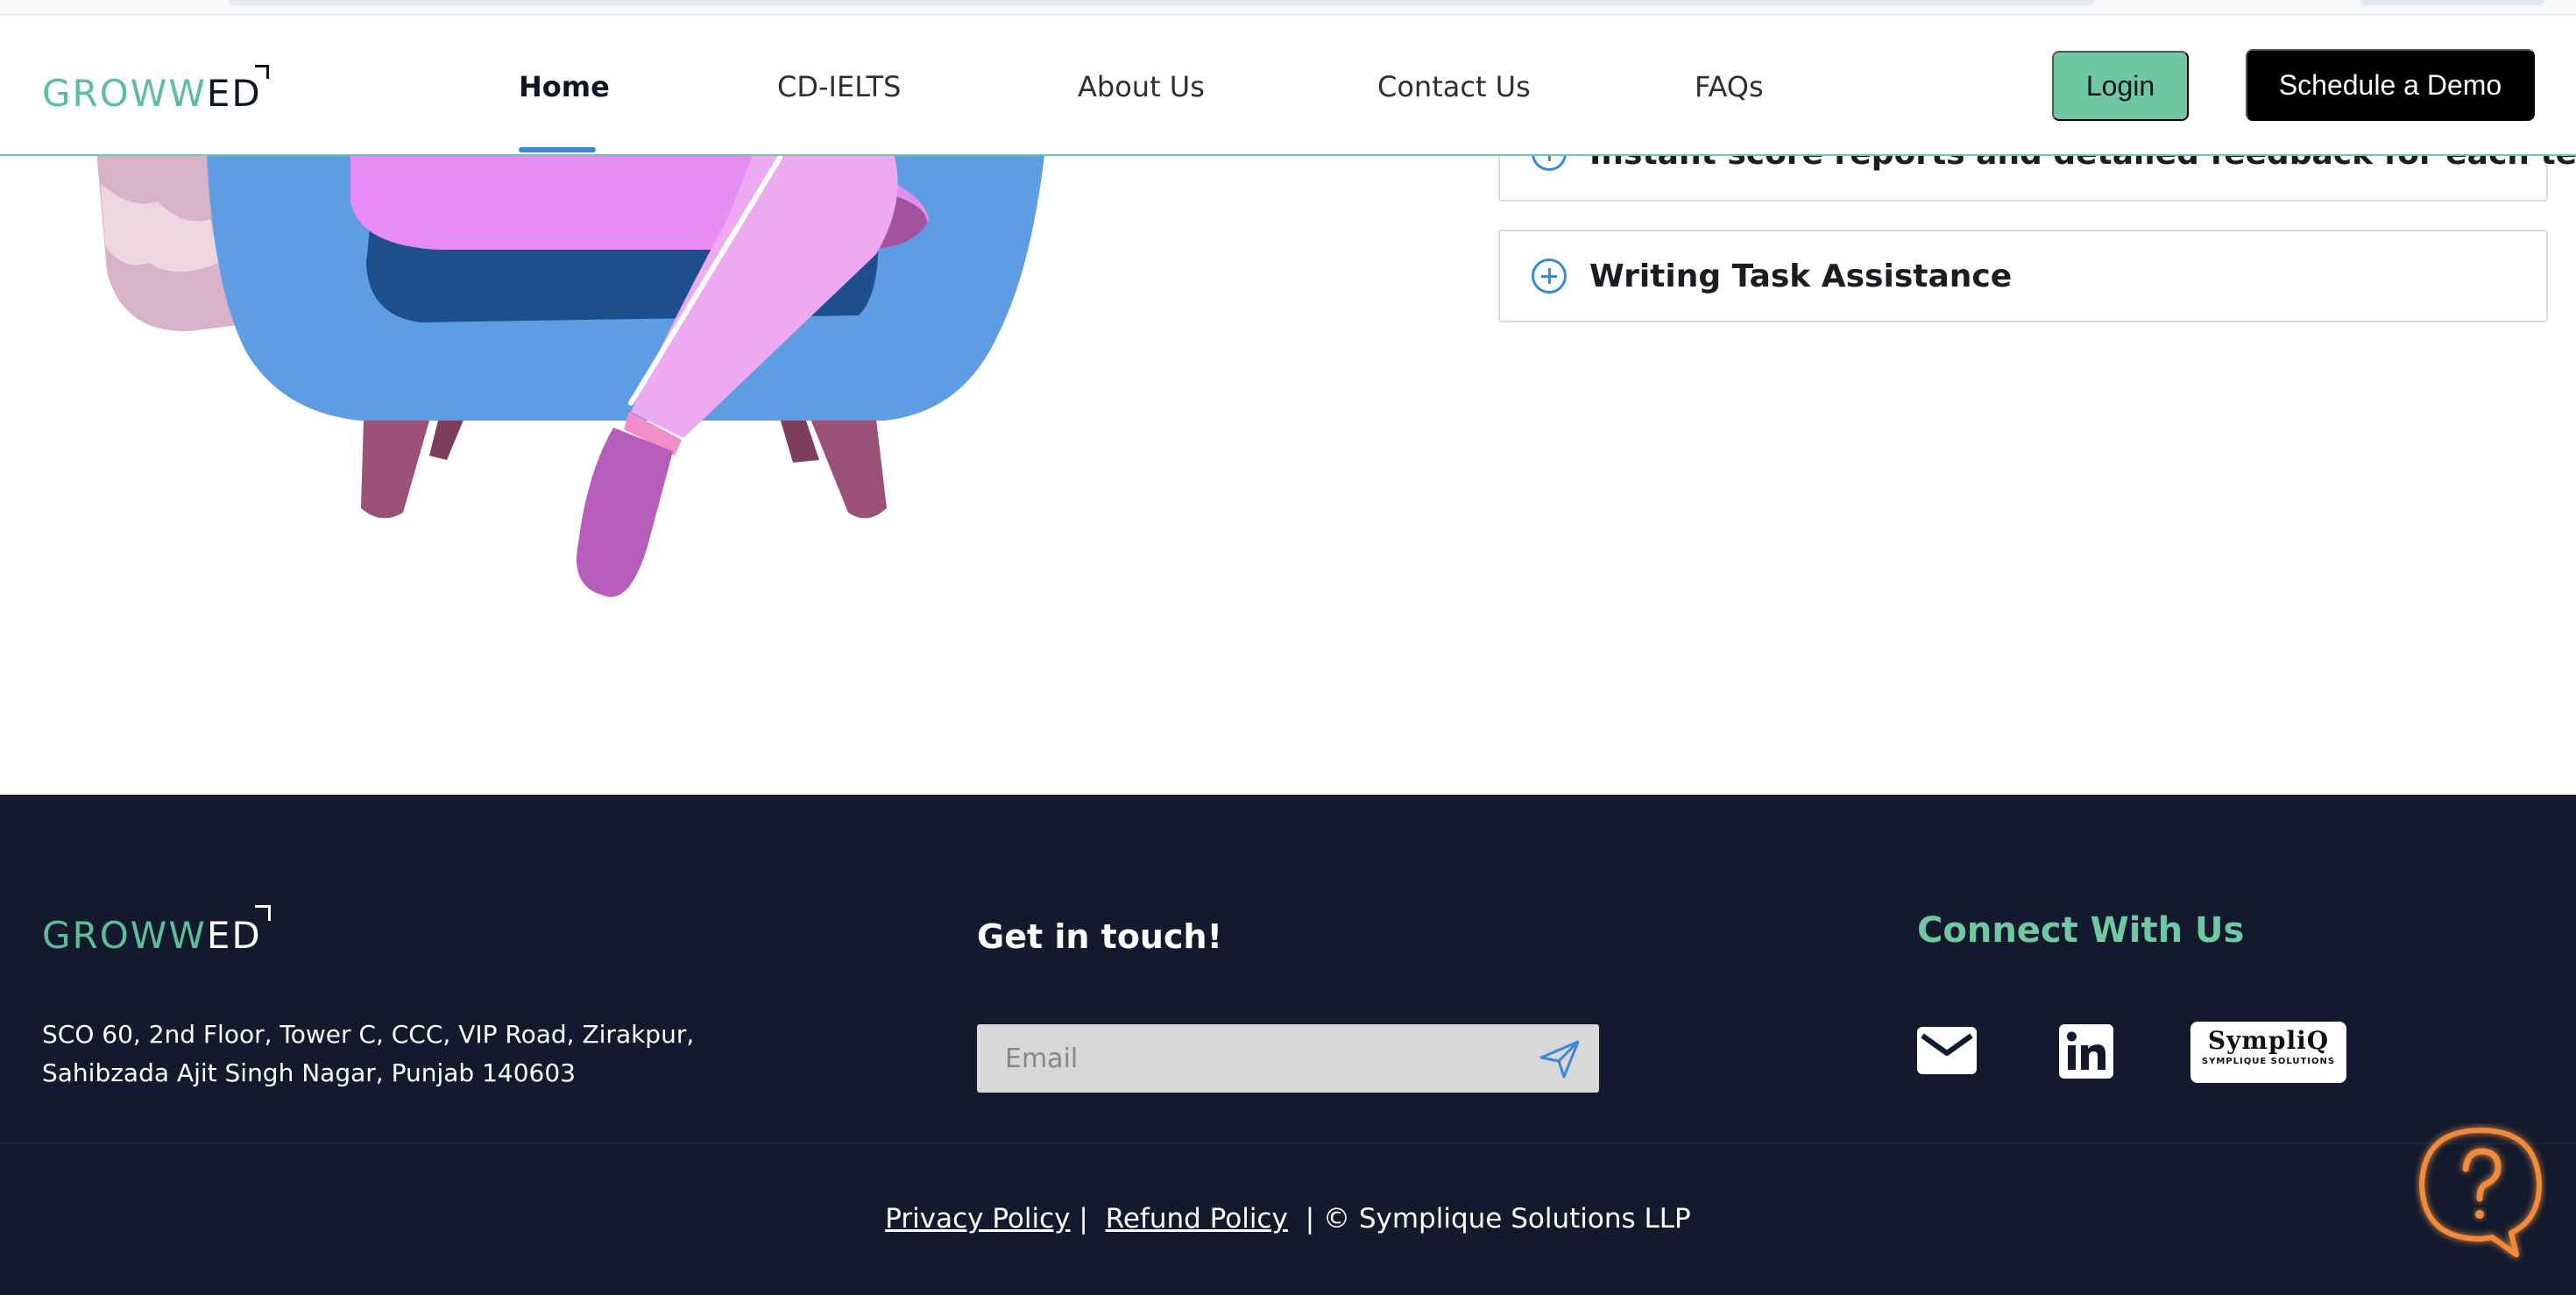  Describe the element at coordinates (2480, 1193) in the screenshot. I see `help-chat-icon` at that location.